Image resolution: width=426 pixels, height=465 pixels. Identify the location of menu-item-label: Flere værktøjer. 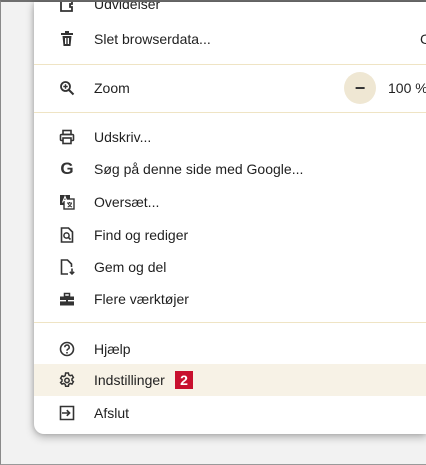
(141, 299).